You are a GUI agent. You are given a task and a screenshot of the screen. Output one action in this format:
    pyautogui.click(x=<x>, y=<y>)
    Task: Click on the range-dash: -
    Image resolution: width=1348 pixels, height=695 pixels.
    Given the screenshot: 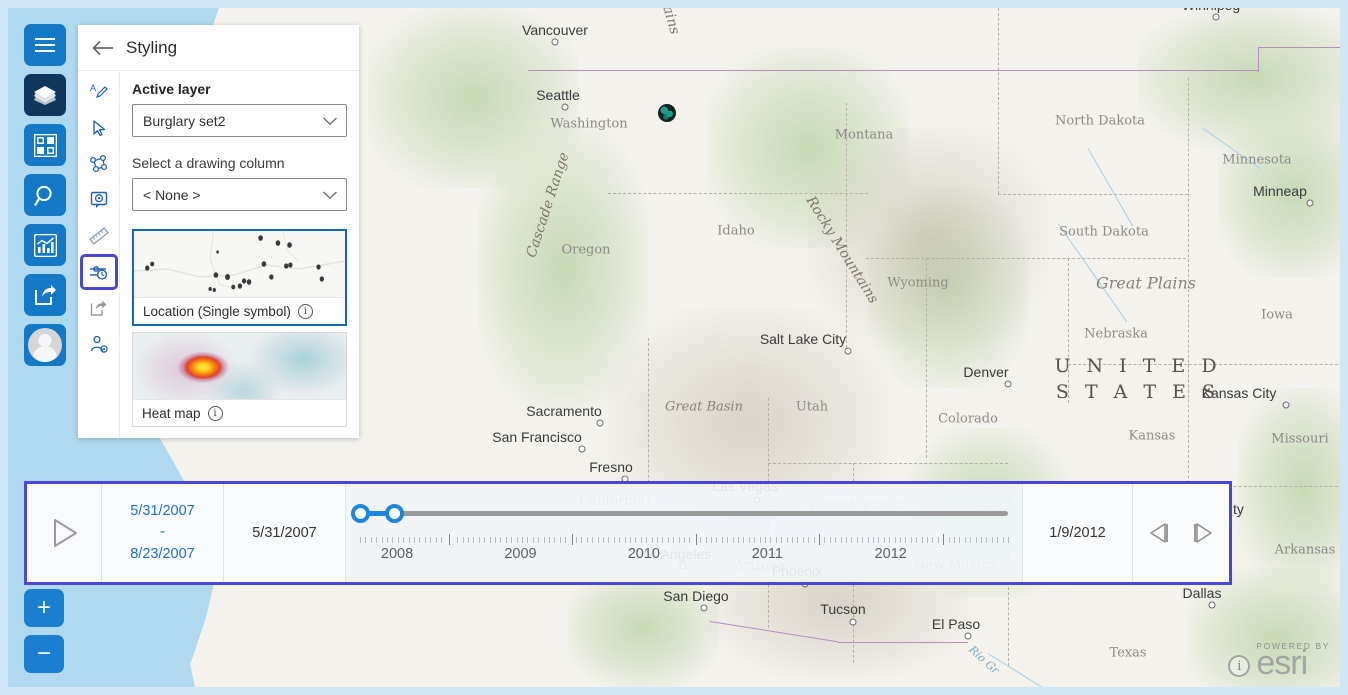 What is the action you would take?
    pyautogui.click(x=162, y=532)
    